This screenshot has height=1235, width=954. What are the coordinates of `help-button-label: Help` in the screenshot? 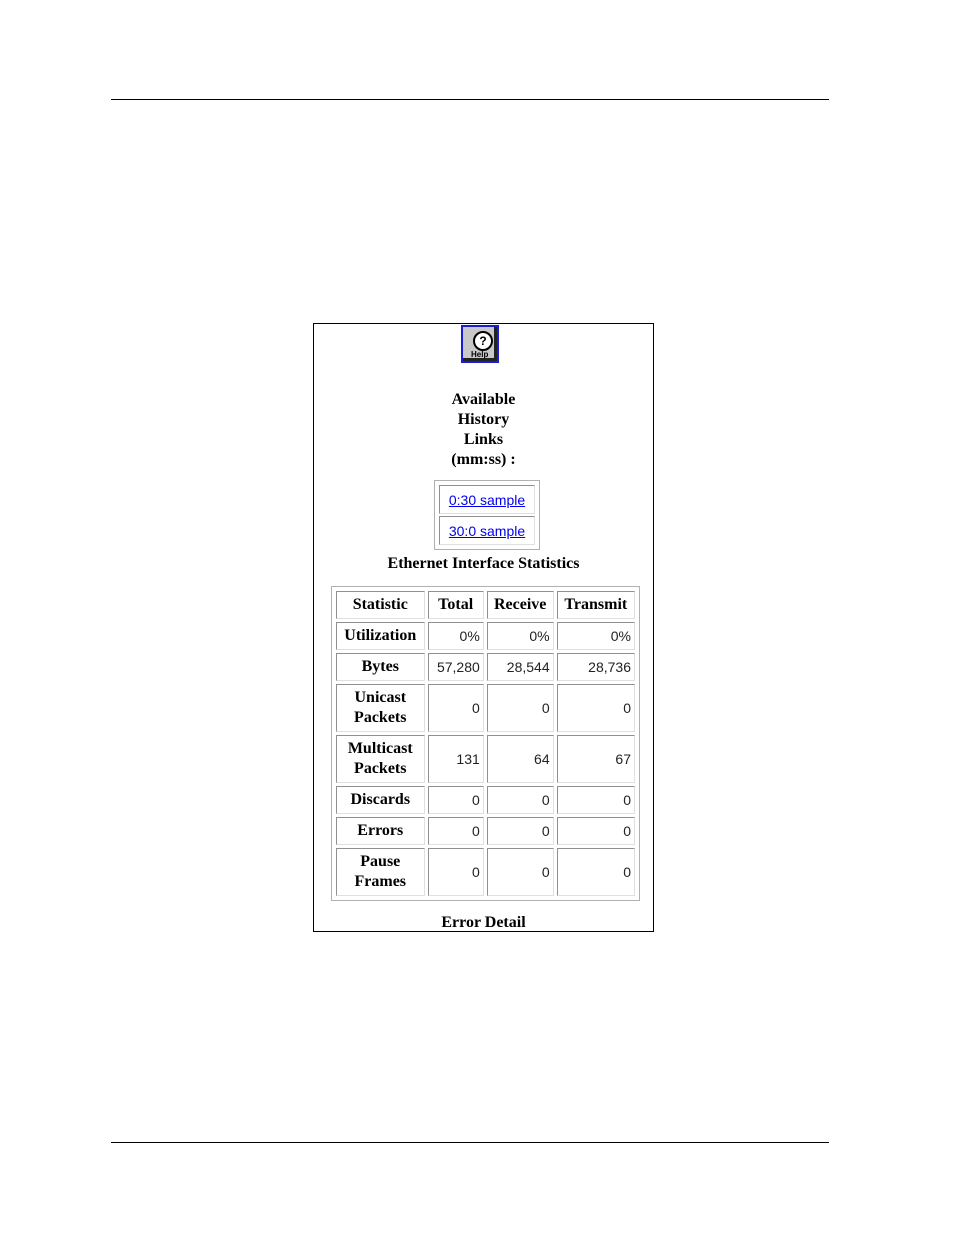 It's located at (480, 354).